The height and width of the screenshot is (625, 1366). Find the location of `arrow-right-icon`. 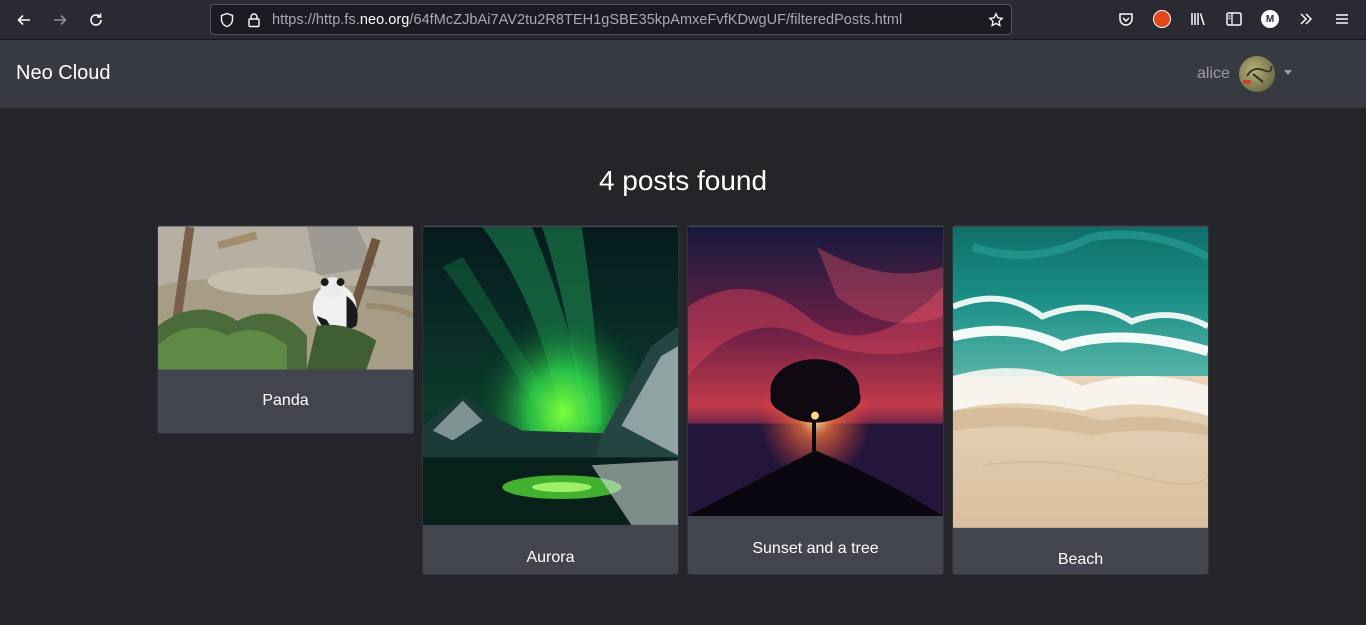

arrow-right-icon is located at coordinates (60, 20).